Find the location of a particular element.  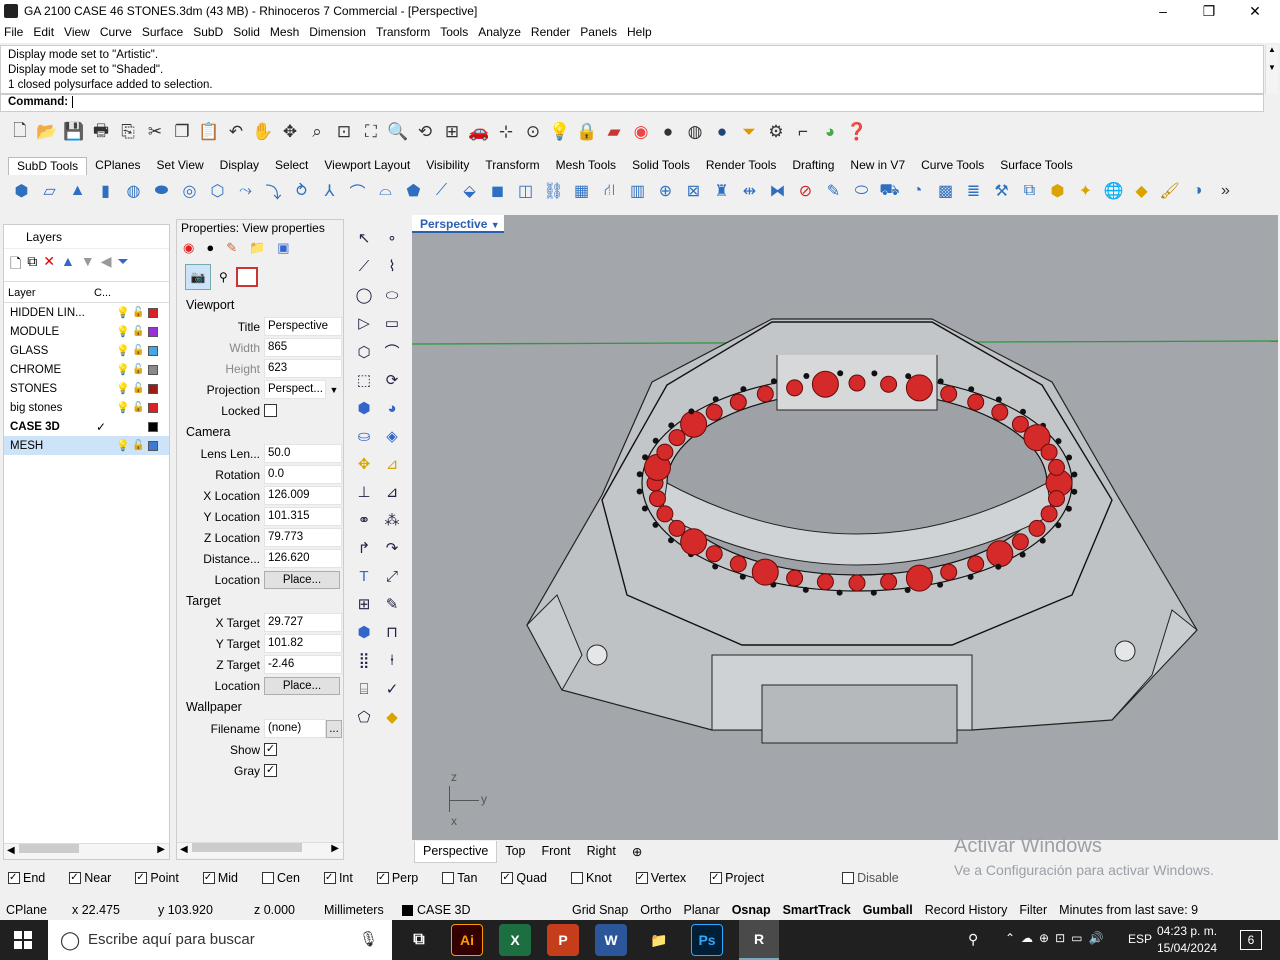

osnap-mid: ✓ Mid is located at coordinates (226, 878).